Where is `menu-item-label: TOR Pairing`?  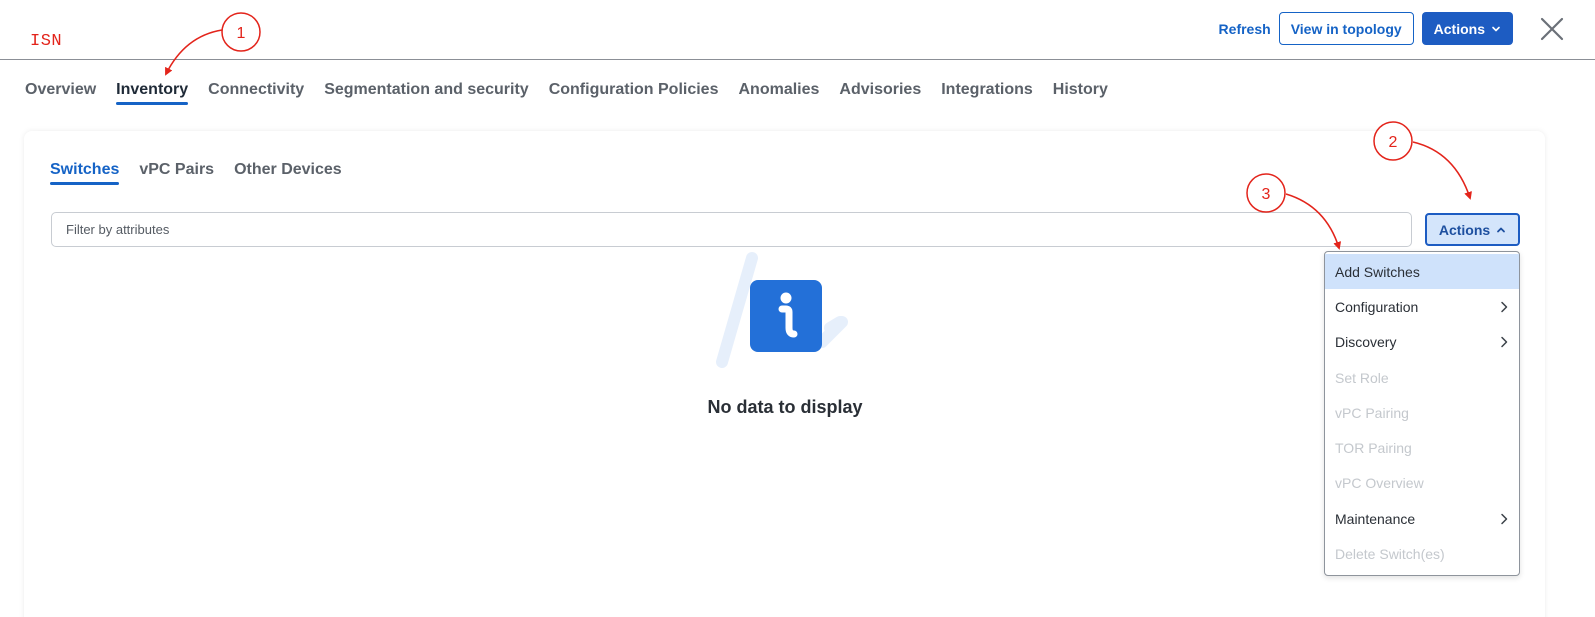 menu-item-label: TOR Pairing is located at coordinates (1373, 448).